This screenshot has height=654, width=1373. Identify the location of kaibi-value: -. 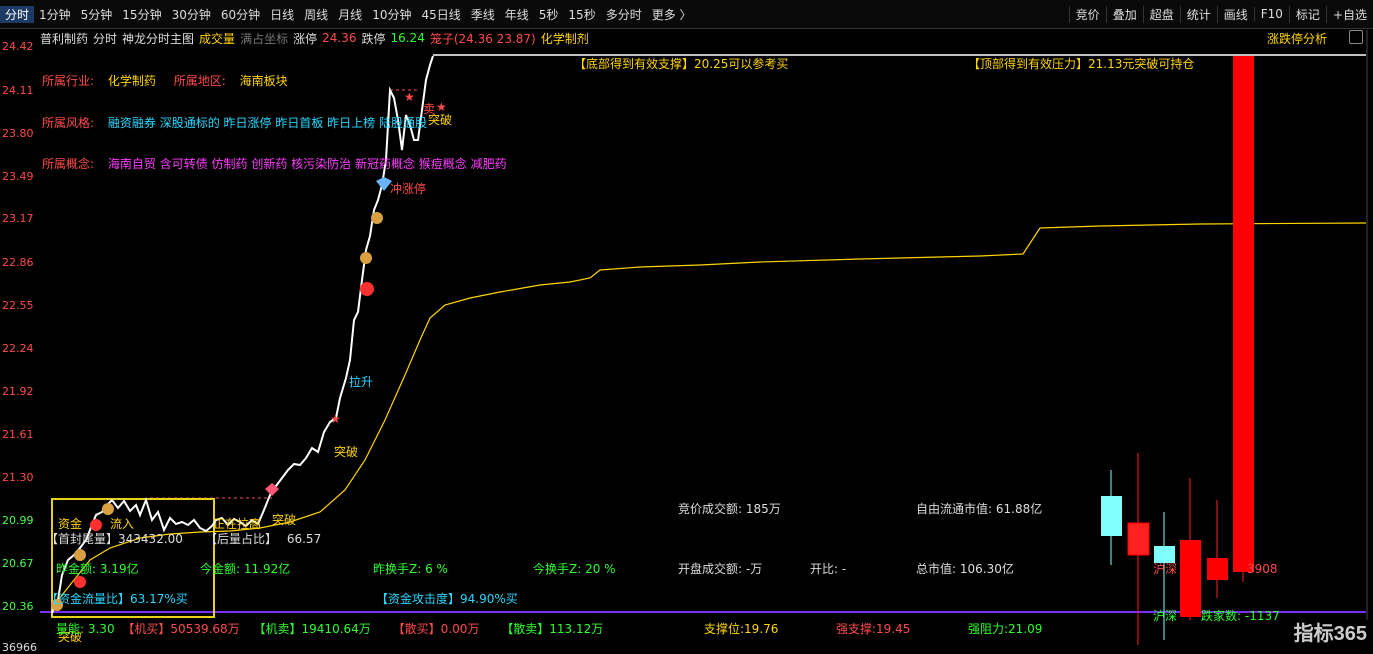
(844, 569).